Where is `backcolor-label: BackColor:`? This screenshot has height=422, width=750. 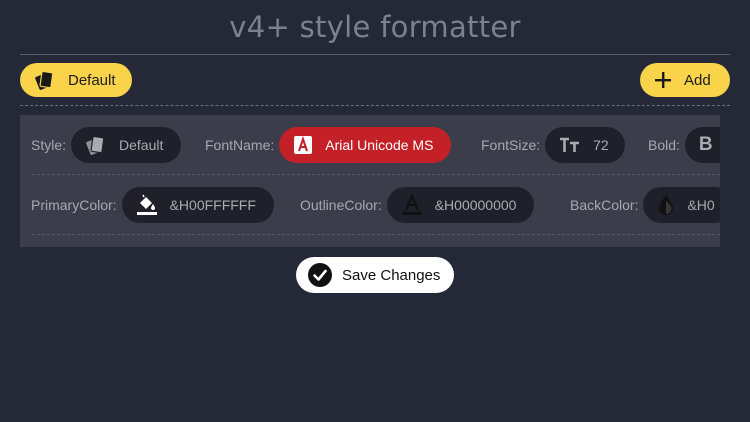 backcolor-label: BackColor: is located at coordinates (604, 205).